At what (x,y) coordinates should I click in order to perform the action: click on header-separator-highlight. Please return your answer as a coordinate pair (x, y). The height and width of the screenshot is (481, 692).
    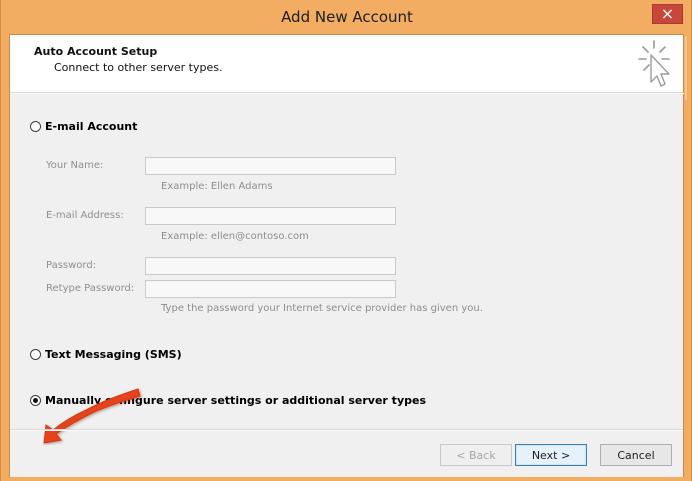
    Looking at the image, I should click on (347, 93).